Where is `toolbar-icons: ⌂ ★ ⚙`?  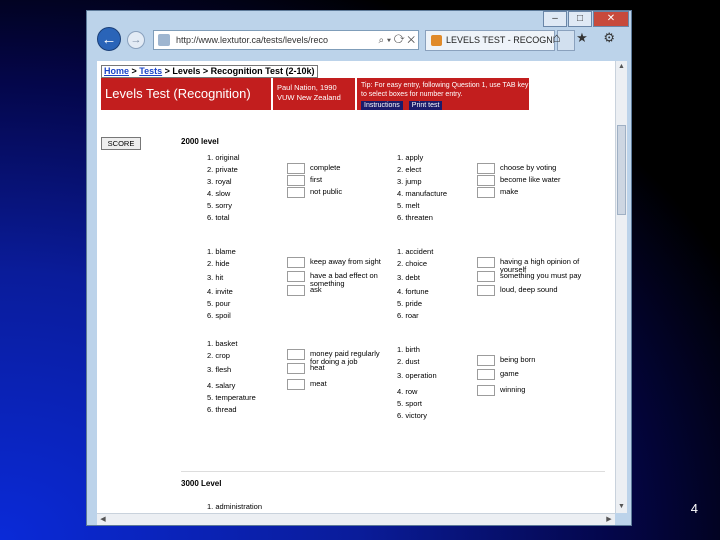
toolbar-icons: ⌂ ★ ⚙ is located at coordinates (587, 38).